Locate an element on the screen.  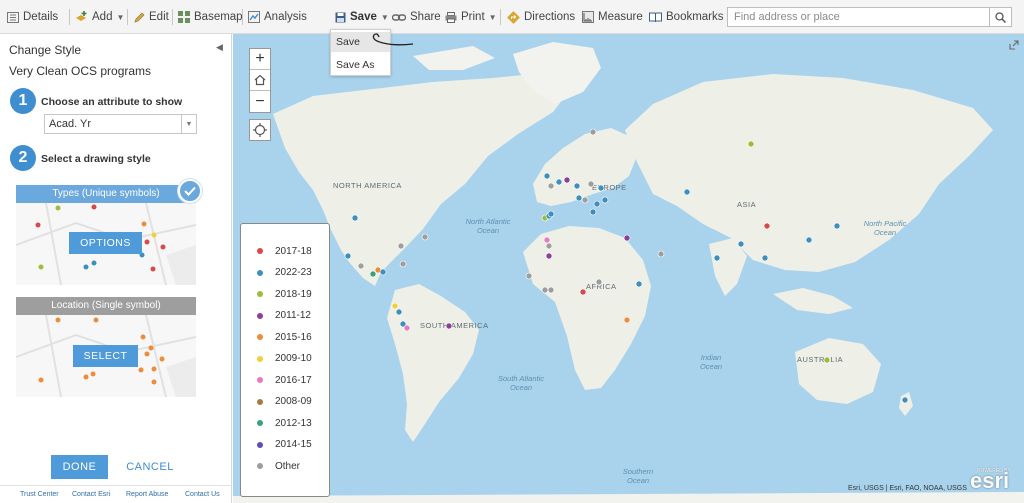
search-input is located at coordinates (858, 17).